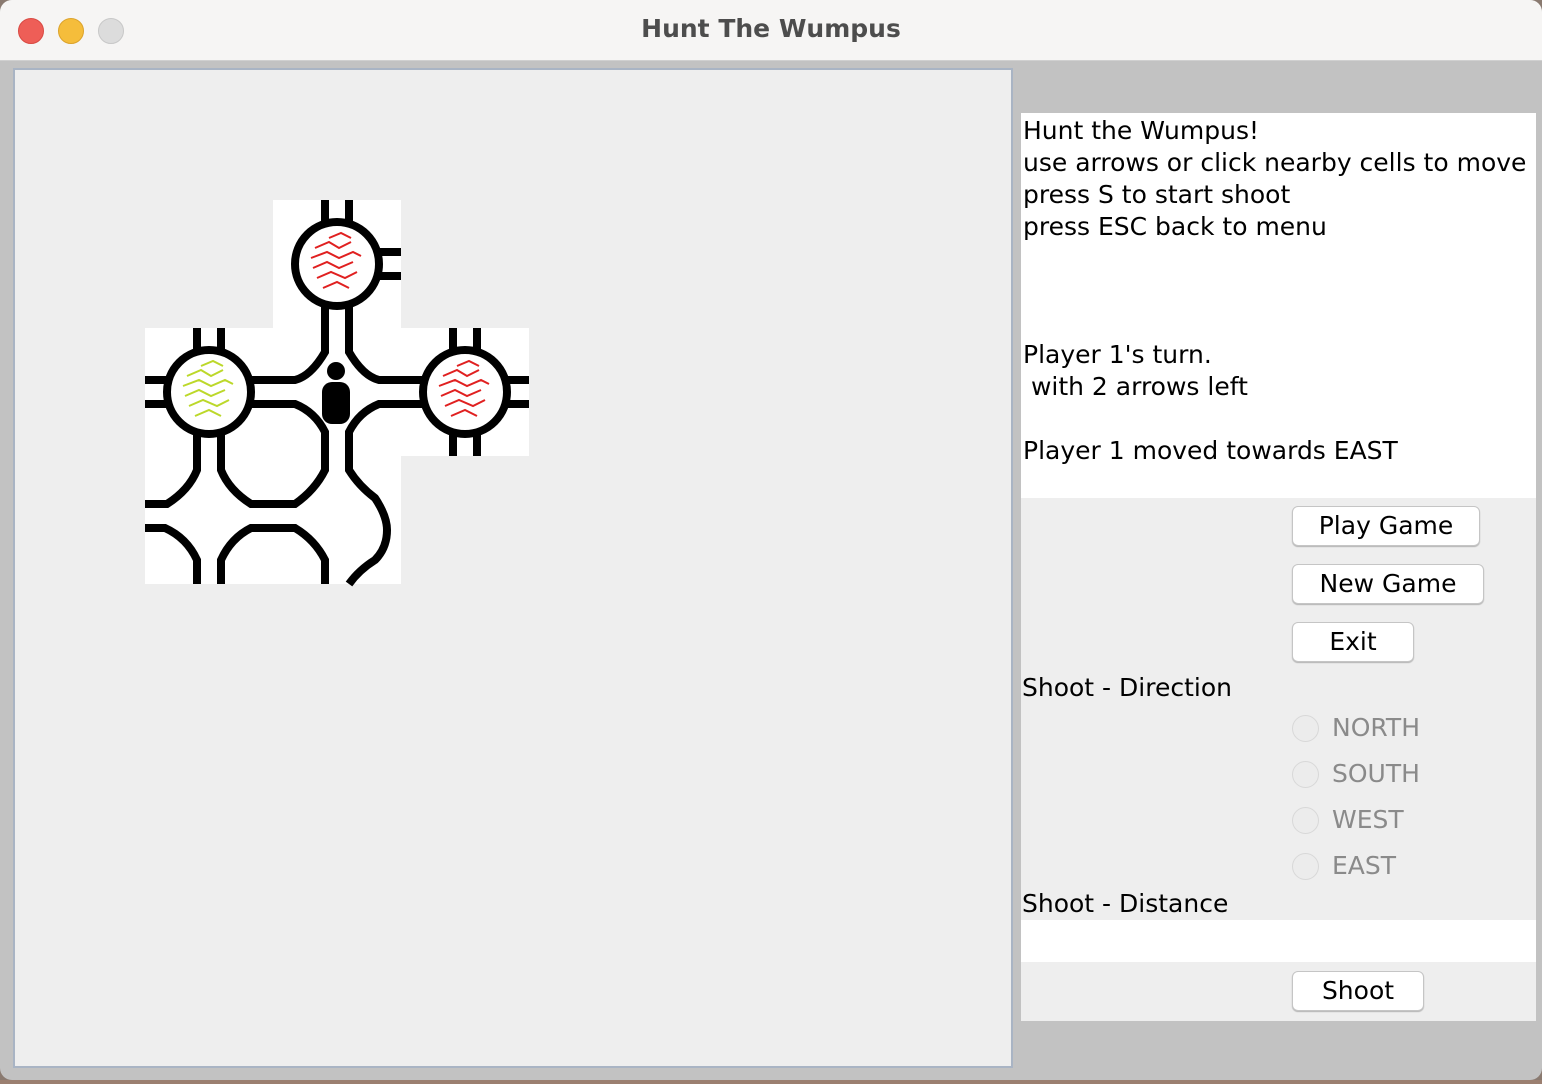 The width and height of the screenshot is (1542, 1084). I want to click on window-title: Hunt The Wumpus, so click(771, 28).